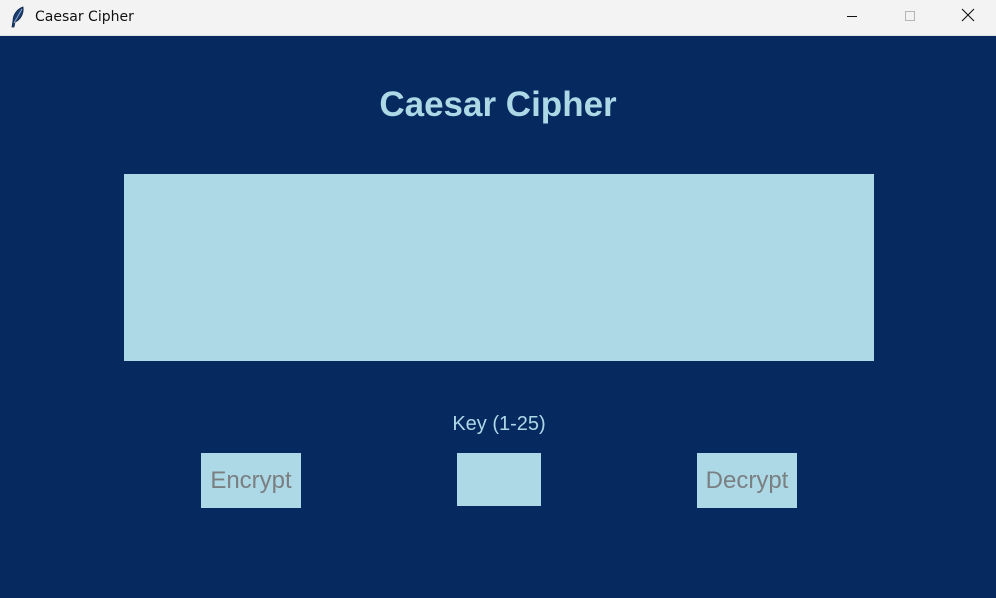 This screenshot has width=996, height=598. I want to click on key-label: Key (1-25), so click(499, 424).